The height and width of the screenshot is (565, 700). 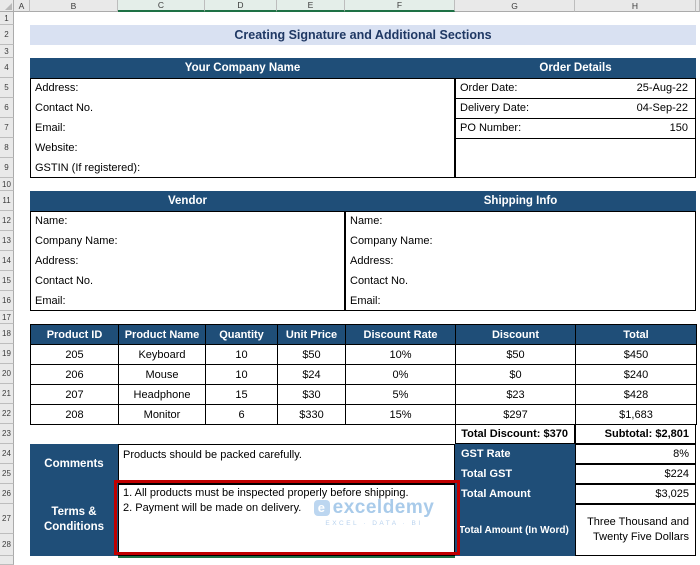 I want to click on company-email-cell: Email:, so click(x=242, y=129).